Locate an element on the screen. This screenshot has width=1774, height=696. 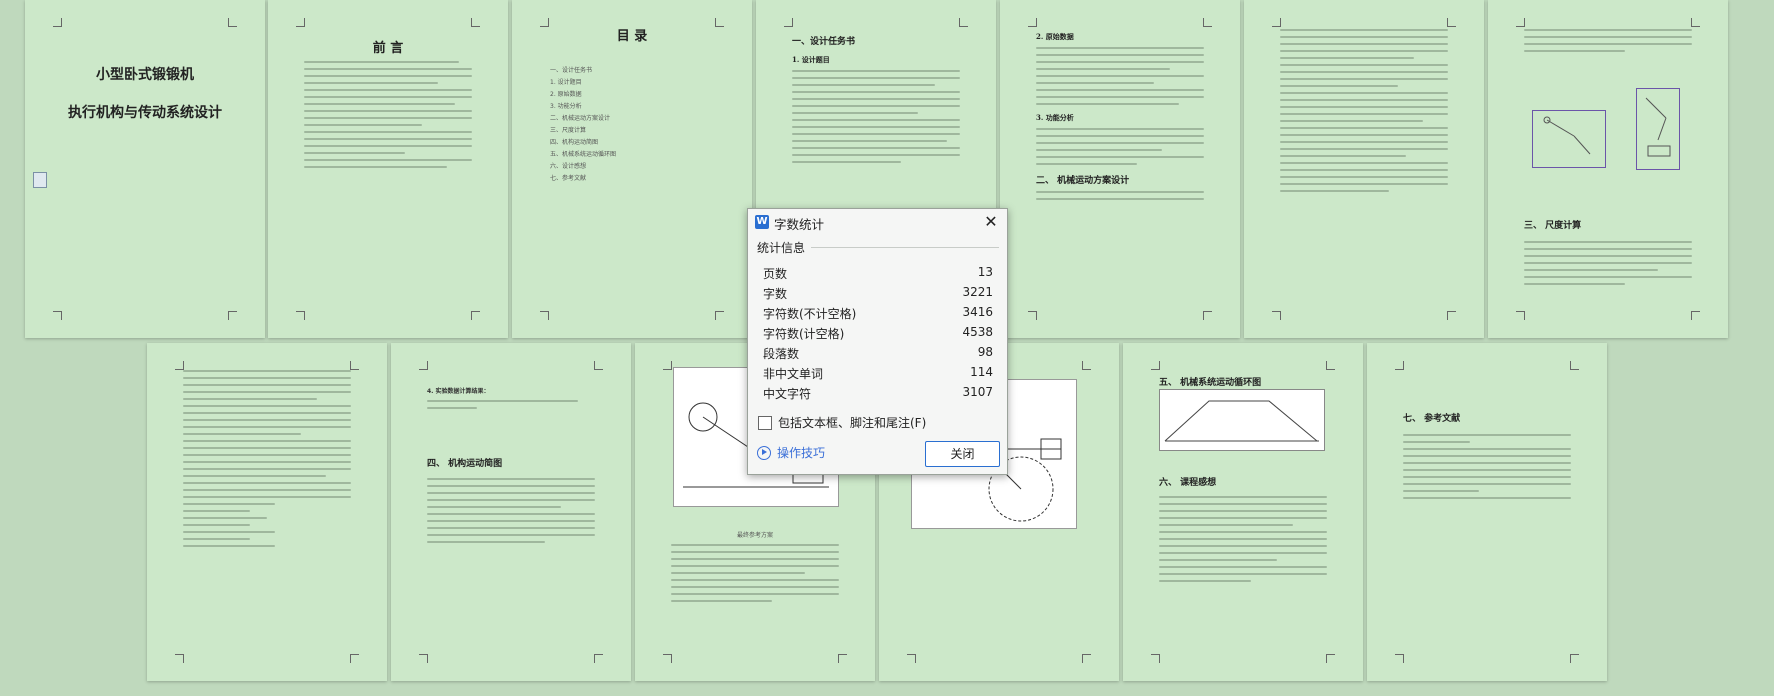
wps-logo-icon: W is located at coordinates (762, 222).